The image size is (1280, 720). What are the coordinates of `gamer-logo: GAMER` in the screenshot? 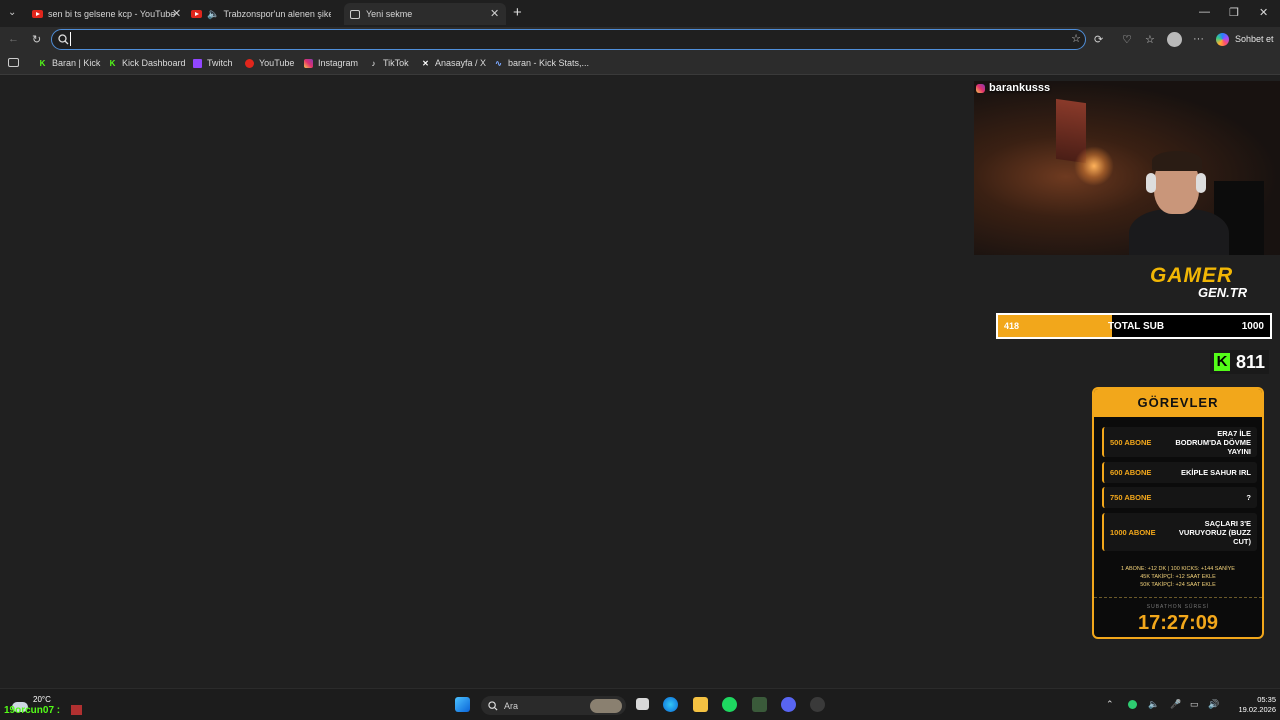 It's located at (1192, 275).